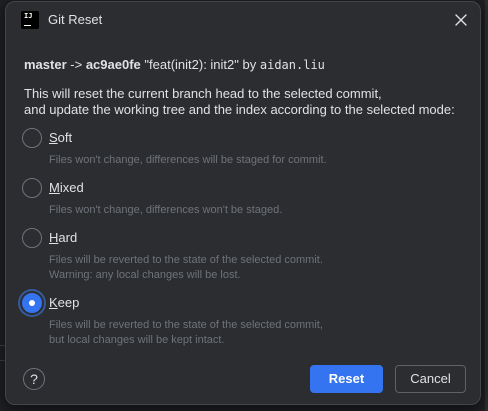 This screenshot has width=488, height=411. What do you see at coordinates (145, 275) in the screenshot?
I see `hard-warning: Warning: any local changes will be lost.` at bounding box center [145, 275].